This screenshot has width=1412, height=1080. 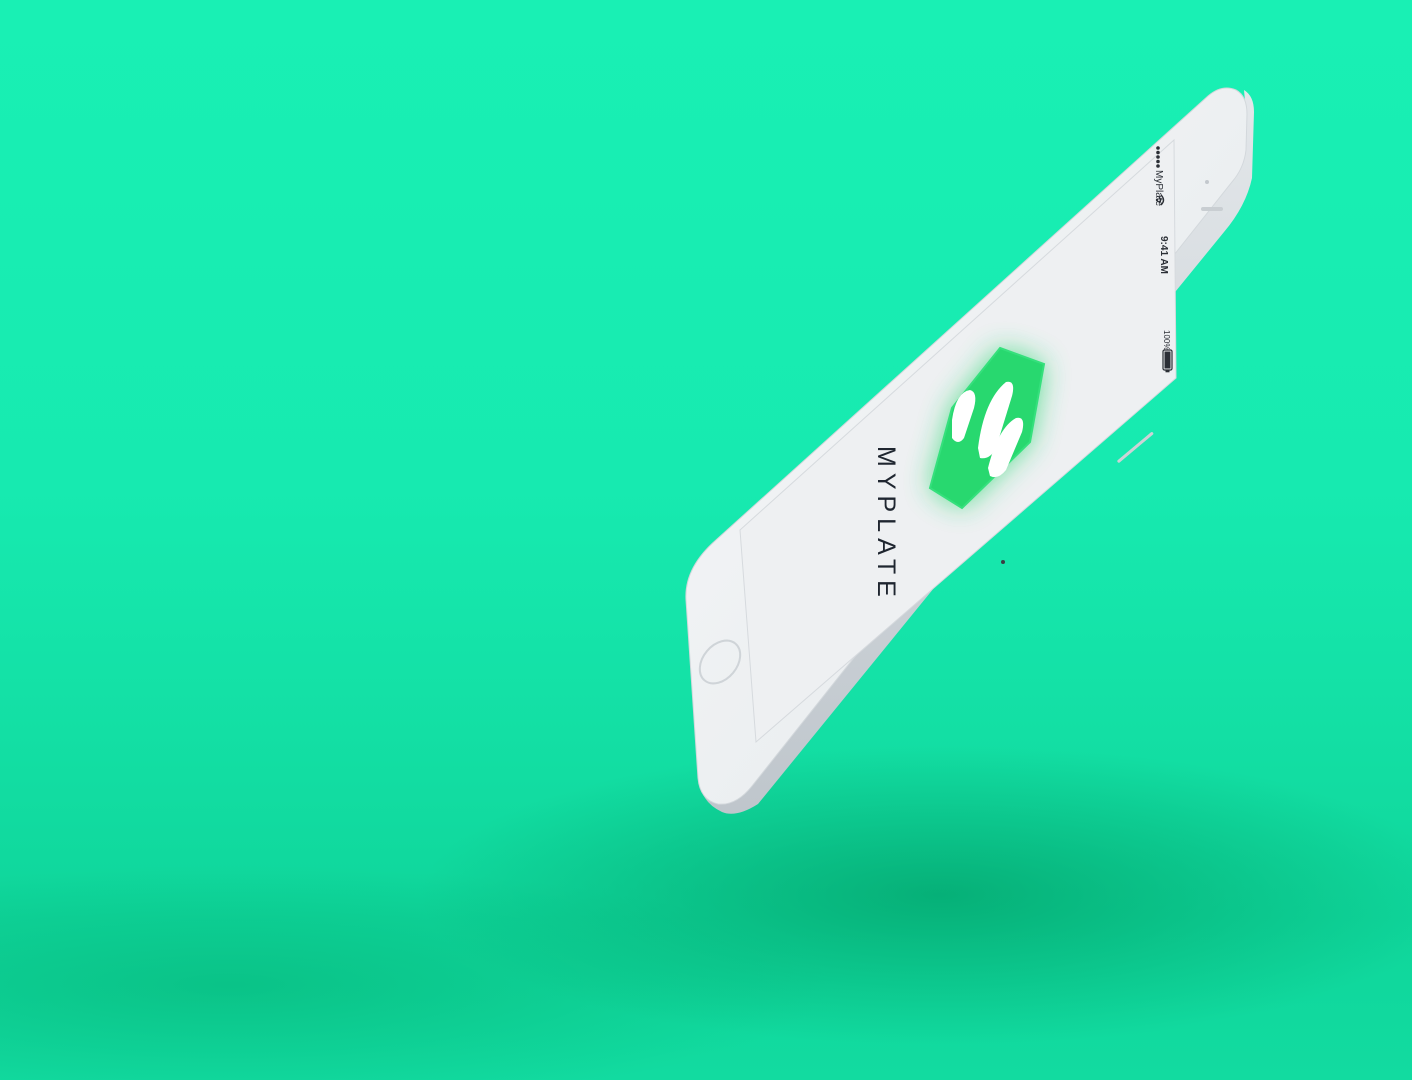 What do you see at coordinates (1158, 188) in the screenshot?
I see `status-carrier: MyPlate` at bounding box center [1158, 188].